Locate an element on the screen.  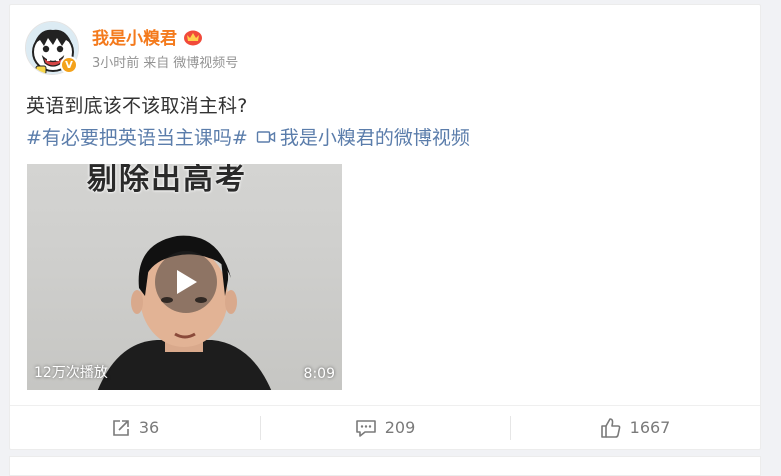
post-source: 微博视频号 is located at coordinates (205, 61).